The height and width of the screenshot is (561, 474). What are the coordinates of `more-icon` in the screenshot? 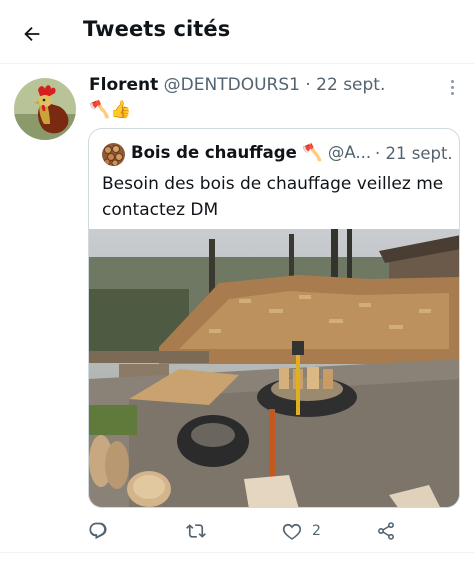 It's located at (452, 81).